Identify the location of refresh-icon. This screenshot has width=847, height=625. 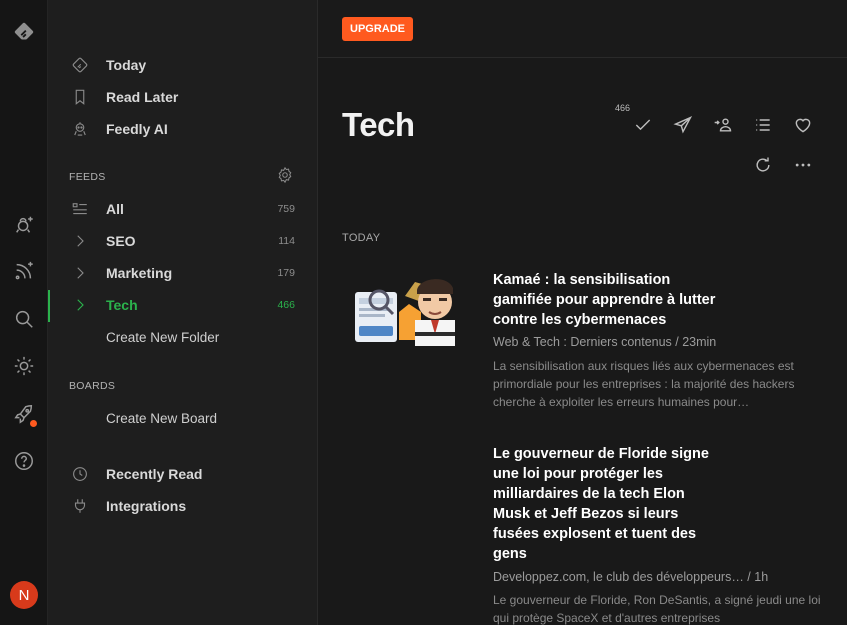
(763, 164).